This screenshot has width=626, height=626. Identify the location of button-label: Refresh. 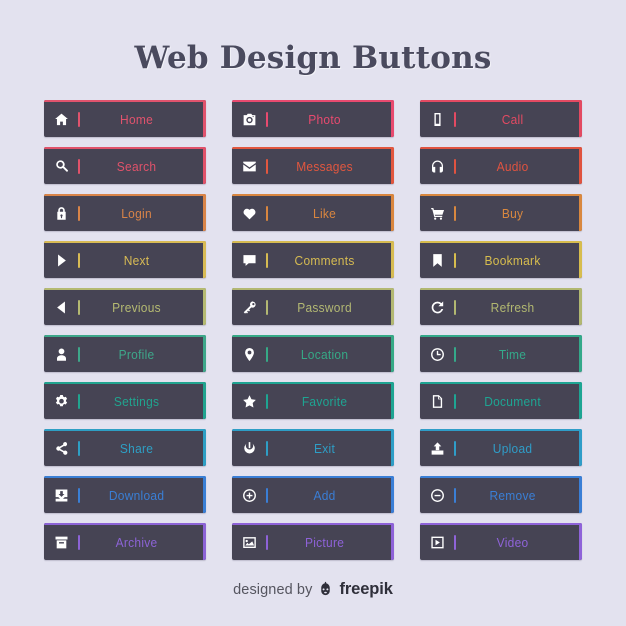
(512, 307).